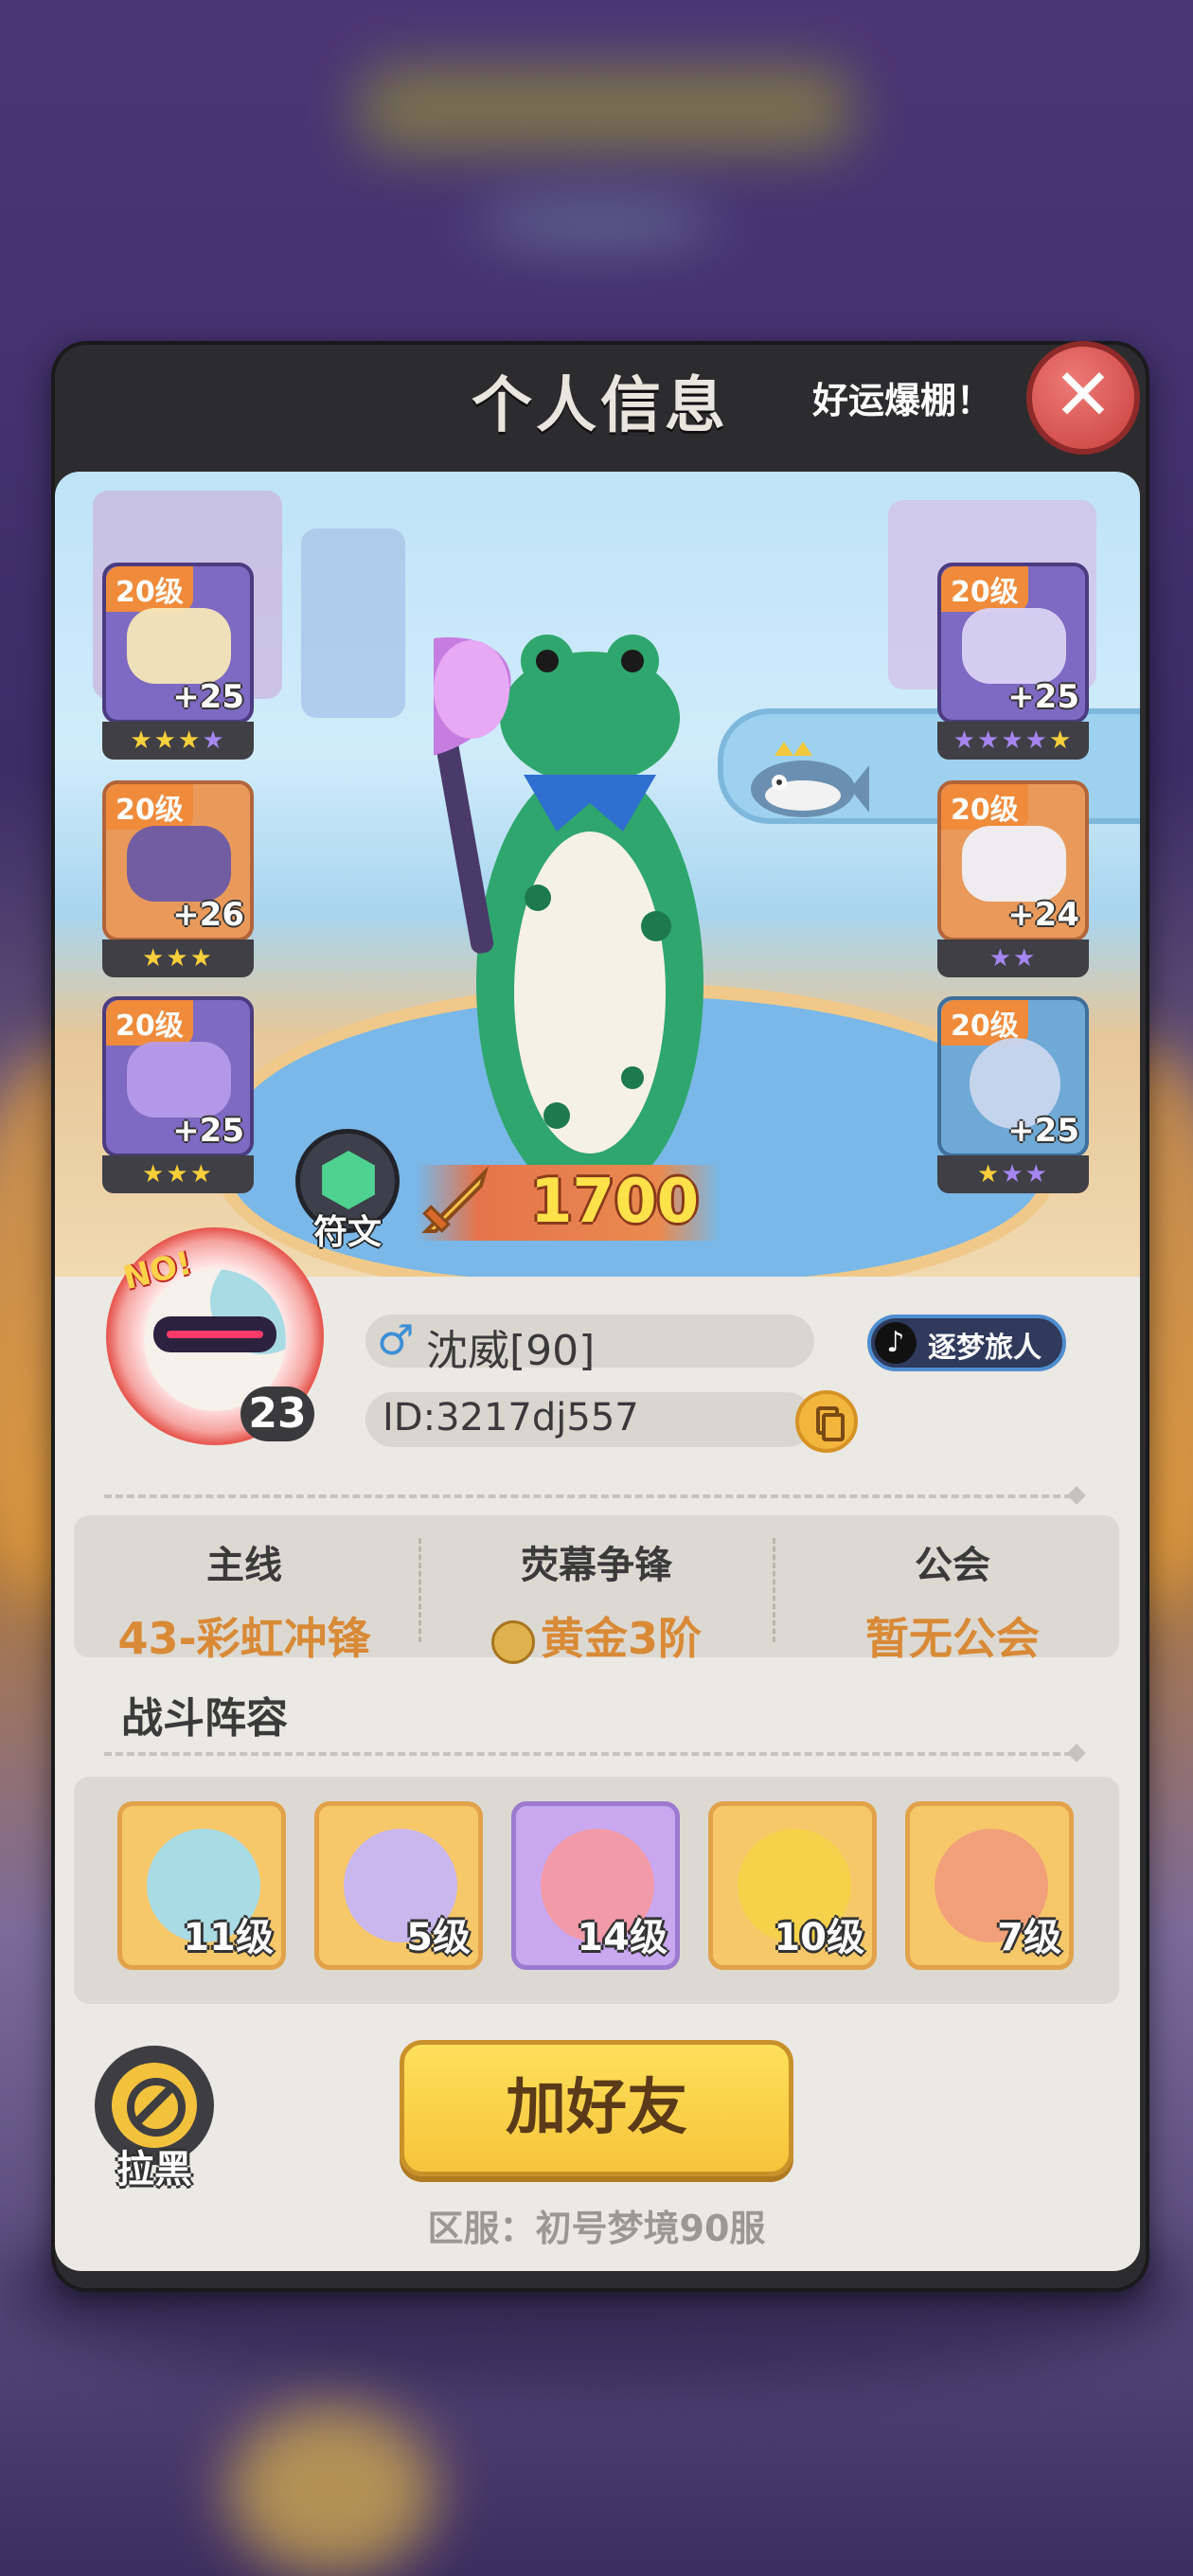 The width and height of the screenshot is (1193, 2576). I want to click on equipment-slot-left-1: 20级 +25 ★★★★, so click(178, 662).